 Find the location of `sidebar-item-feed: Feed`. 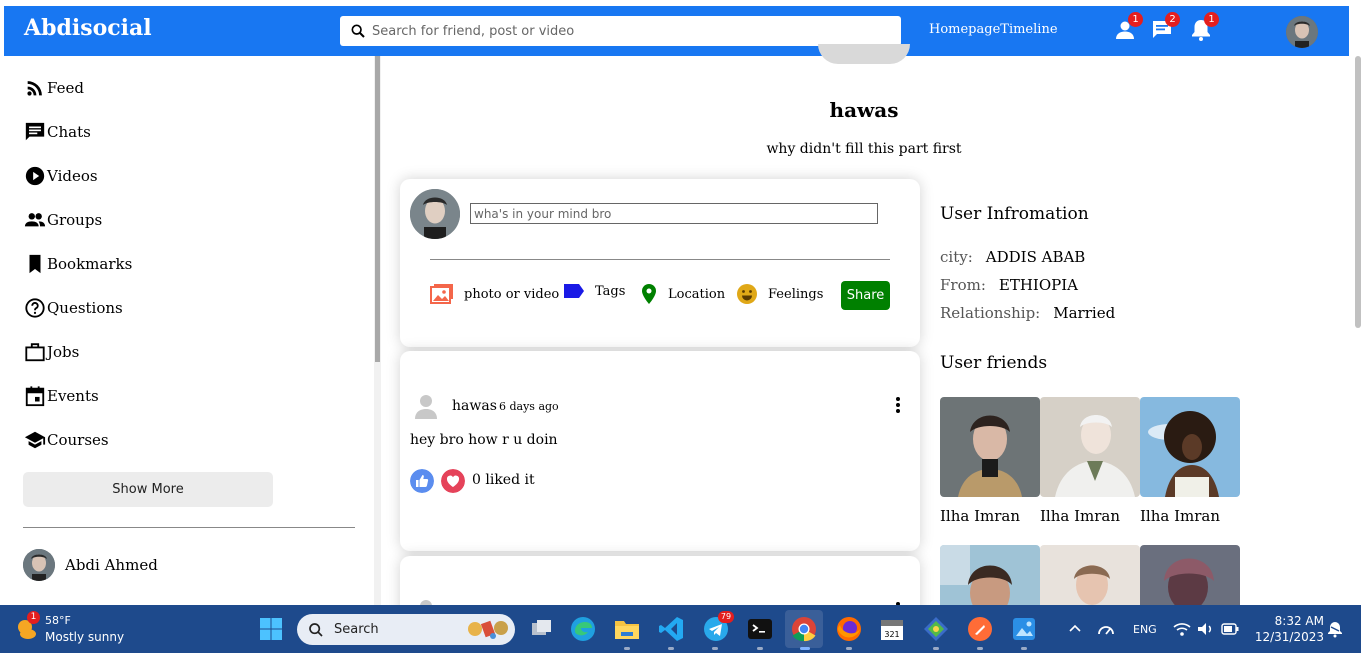

sidebar-item-feed: Feed is located at coordinates (54, 88).